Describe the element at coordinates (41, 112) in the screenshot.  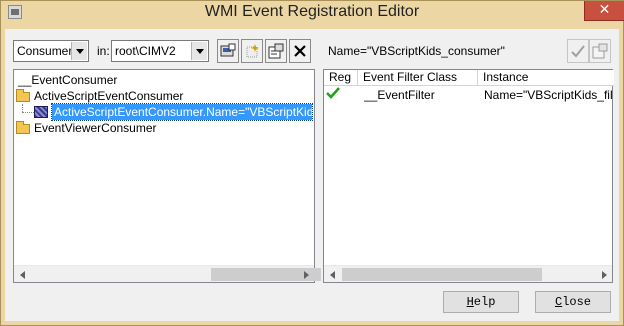
I see `consumer-instance-icon` at that location.